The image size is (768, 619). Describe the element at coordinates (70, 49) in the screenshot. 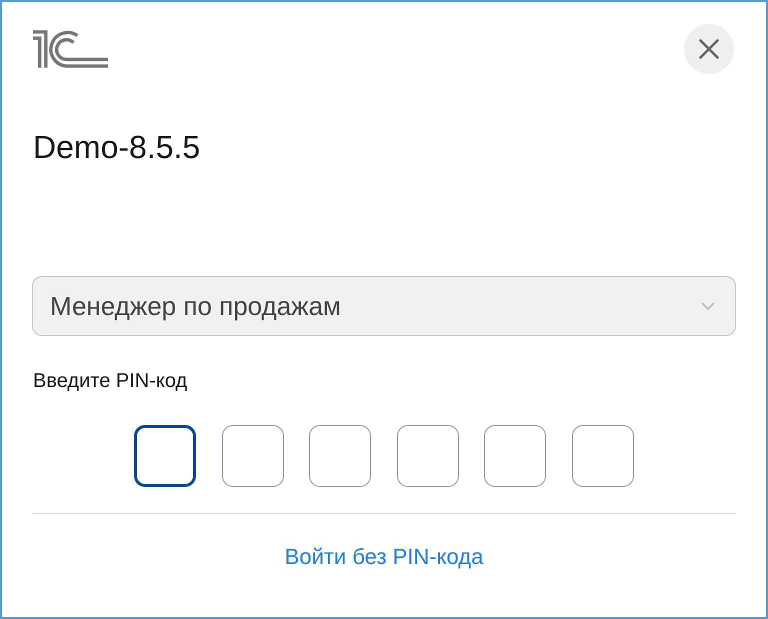

I see `logo-icon` at that location.